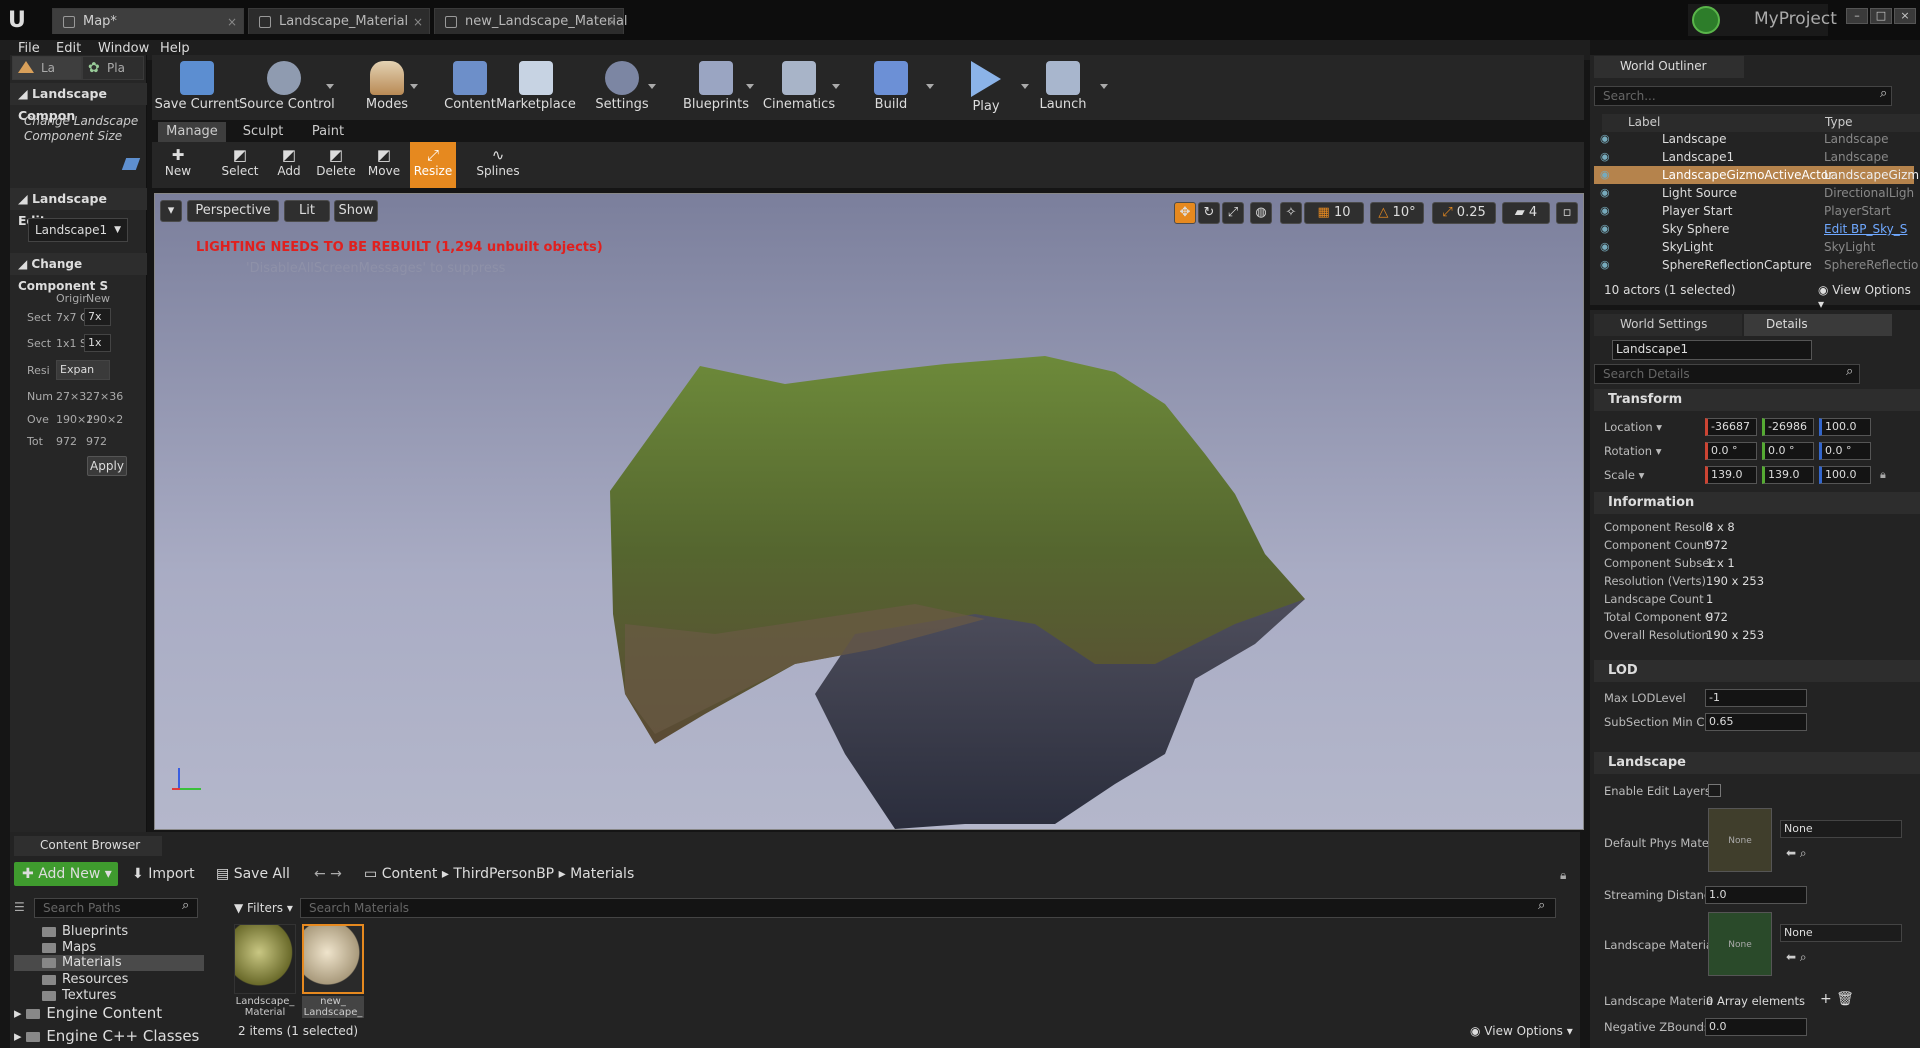 The height and width of the screenshot is (1048, 1920). Describe the element at coordinates (1334, 213) in the screenshot. I see `grid-snap-button: ▦ 10` at that location.